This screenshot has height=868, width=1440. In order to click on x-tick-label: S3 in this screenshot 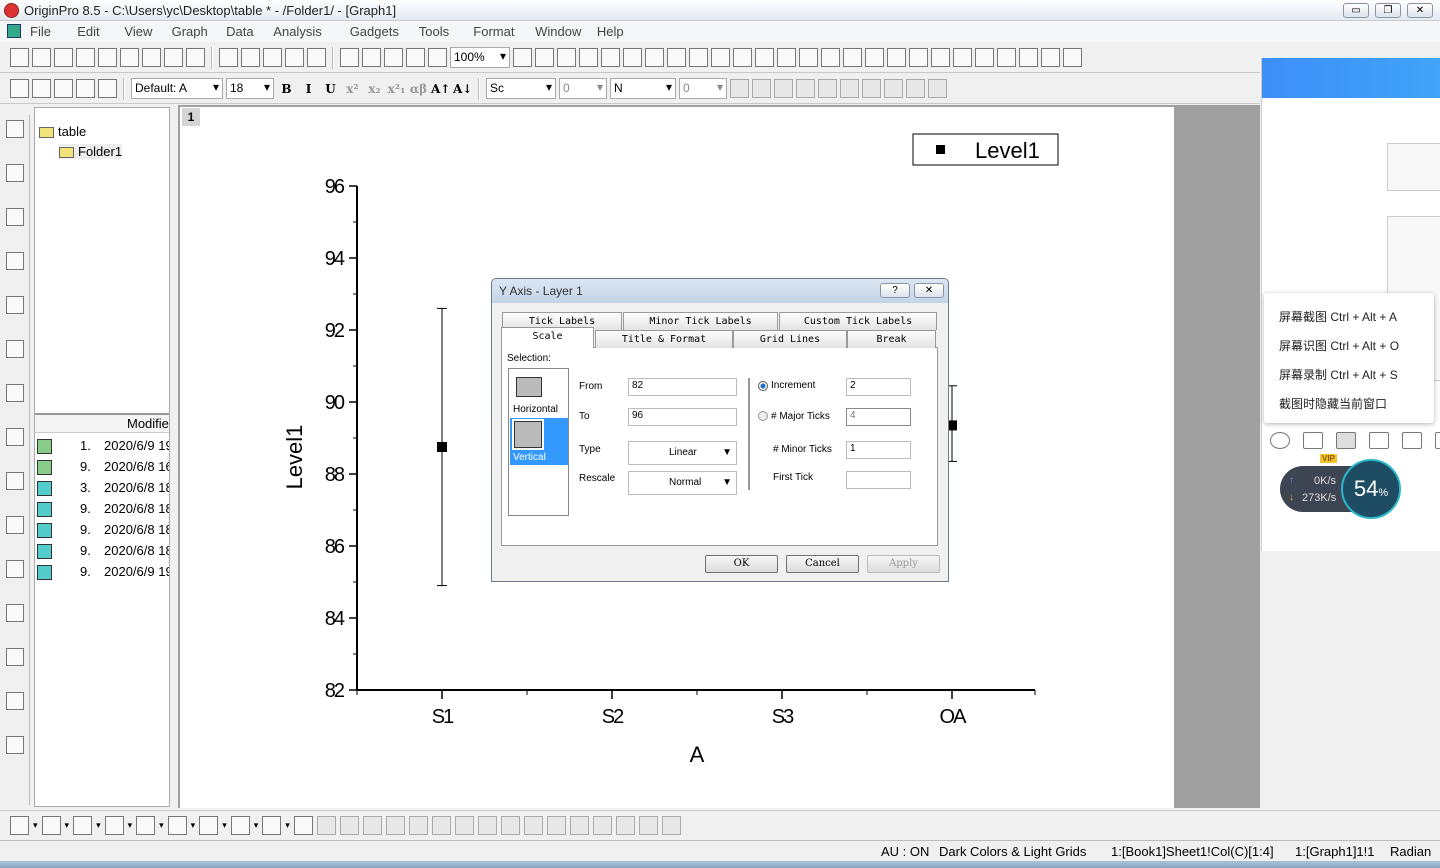, I will do `click(783, 717)`.